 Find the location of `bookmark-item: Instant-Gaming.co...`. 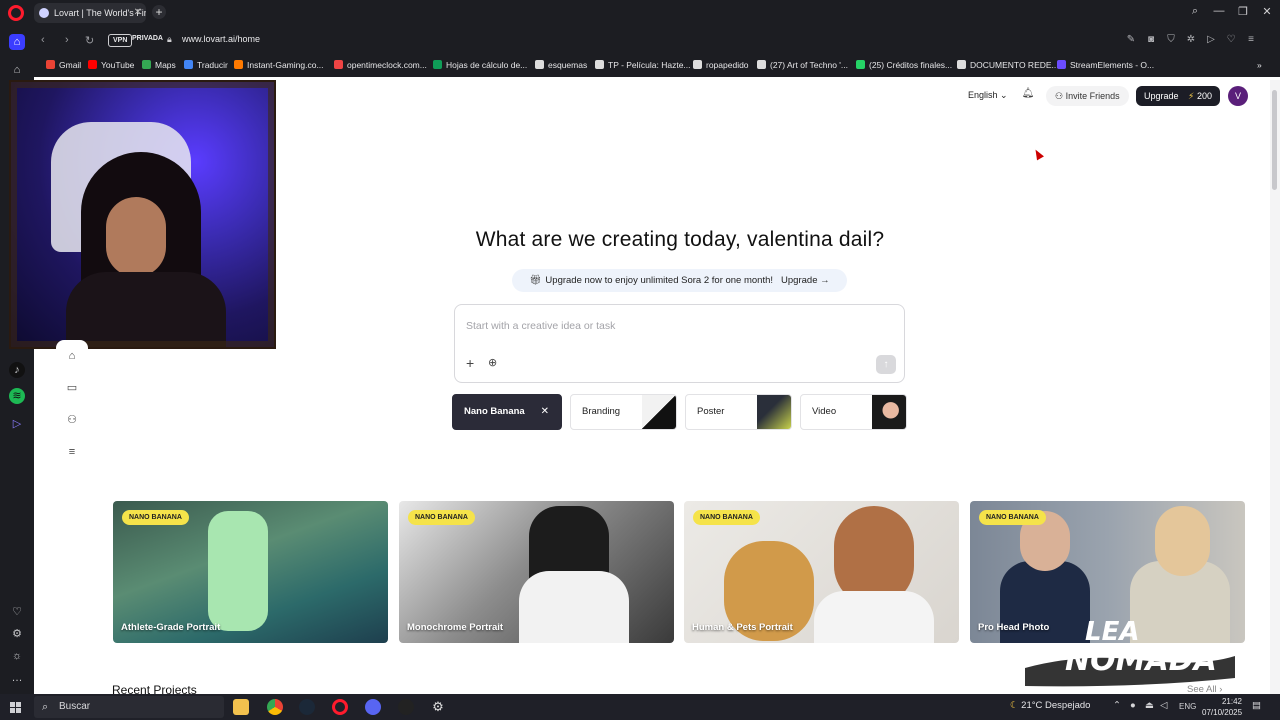

bookmark-item: Instant-Gaming.co... is located at coordinates (279, 65).